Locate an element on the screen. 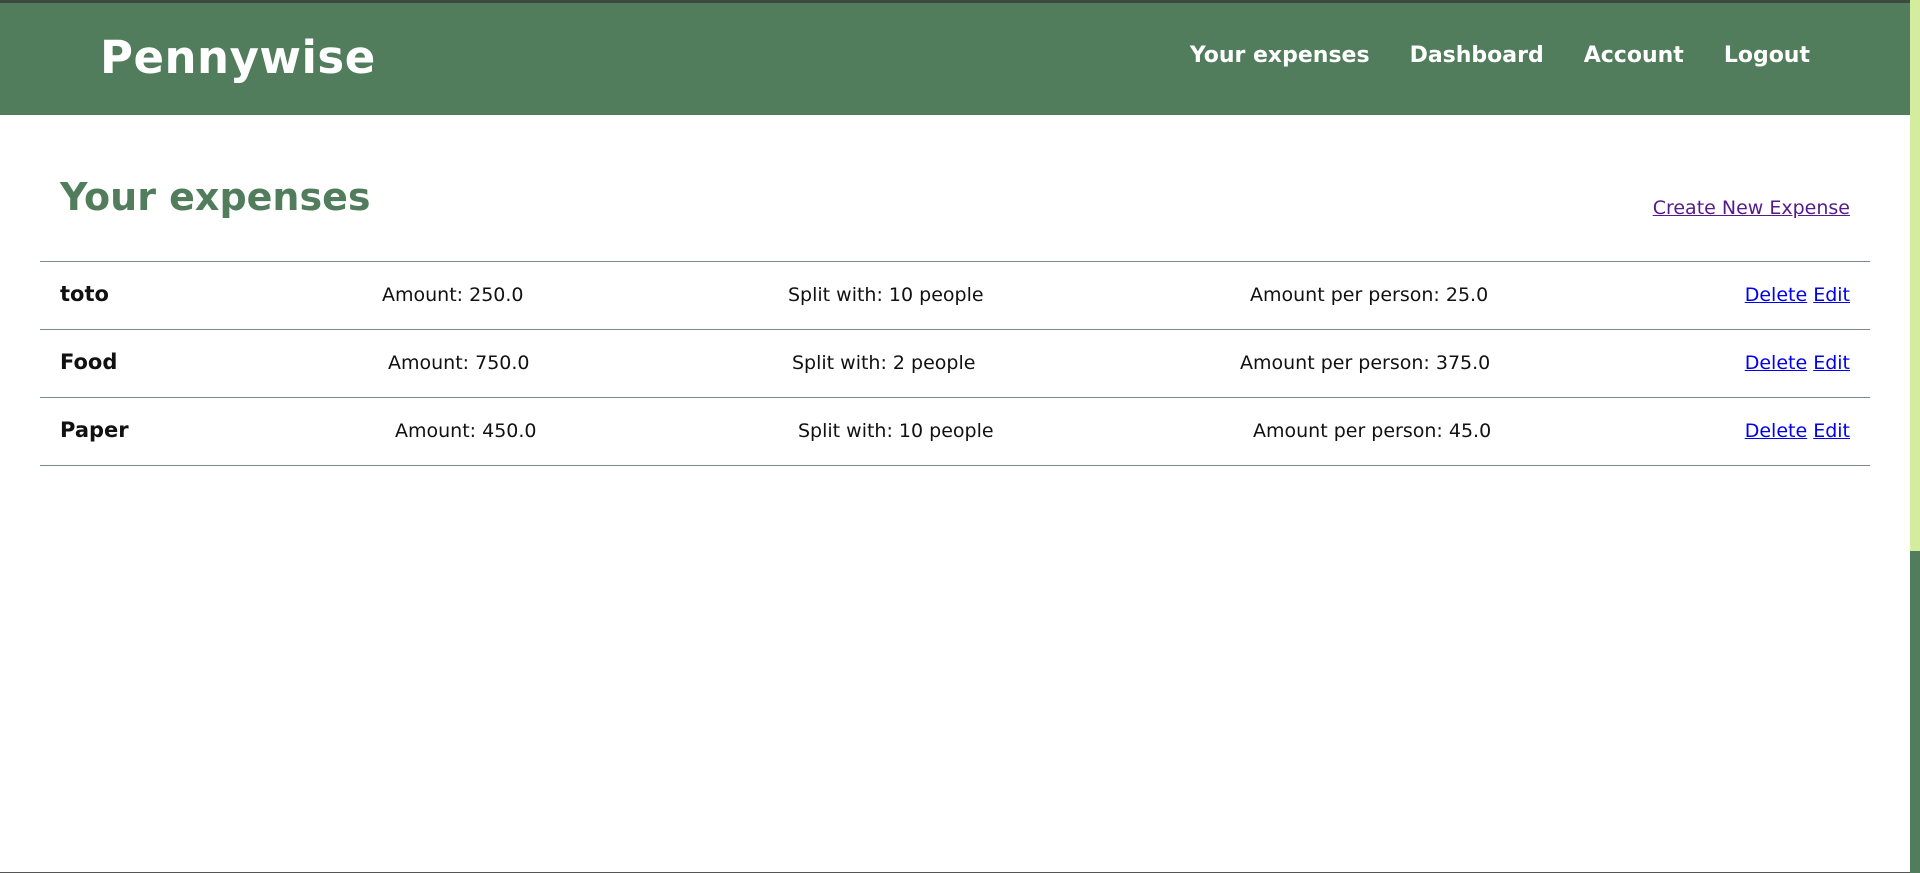 The width and height of the screenshot is (1920, 873). expense-name: Paper is located at coordinates (94, 430).